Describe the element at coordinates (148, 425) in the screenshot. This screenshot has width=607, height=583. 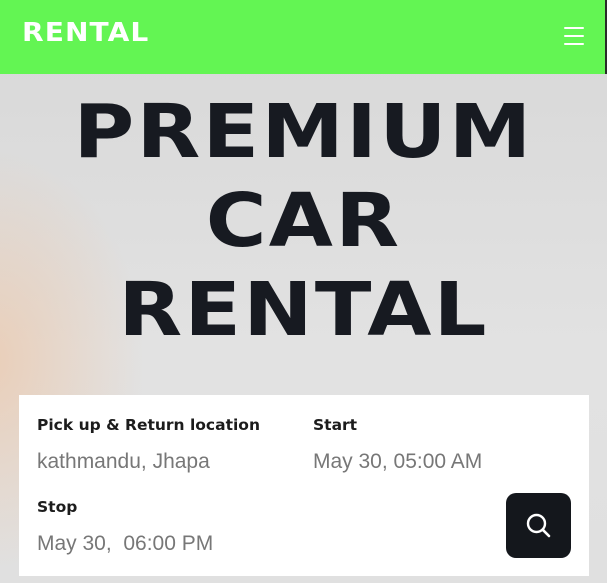
I see `location-label: Pick up & Return location` at that location.